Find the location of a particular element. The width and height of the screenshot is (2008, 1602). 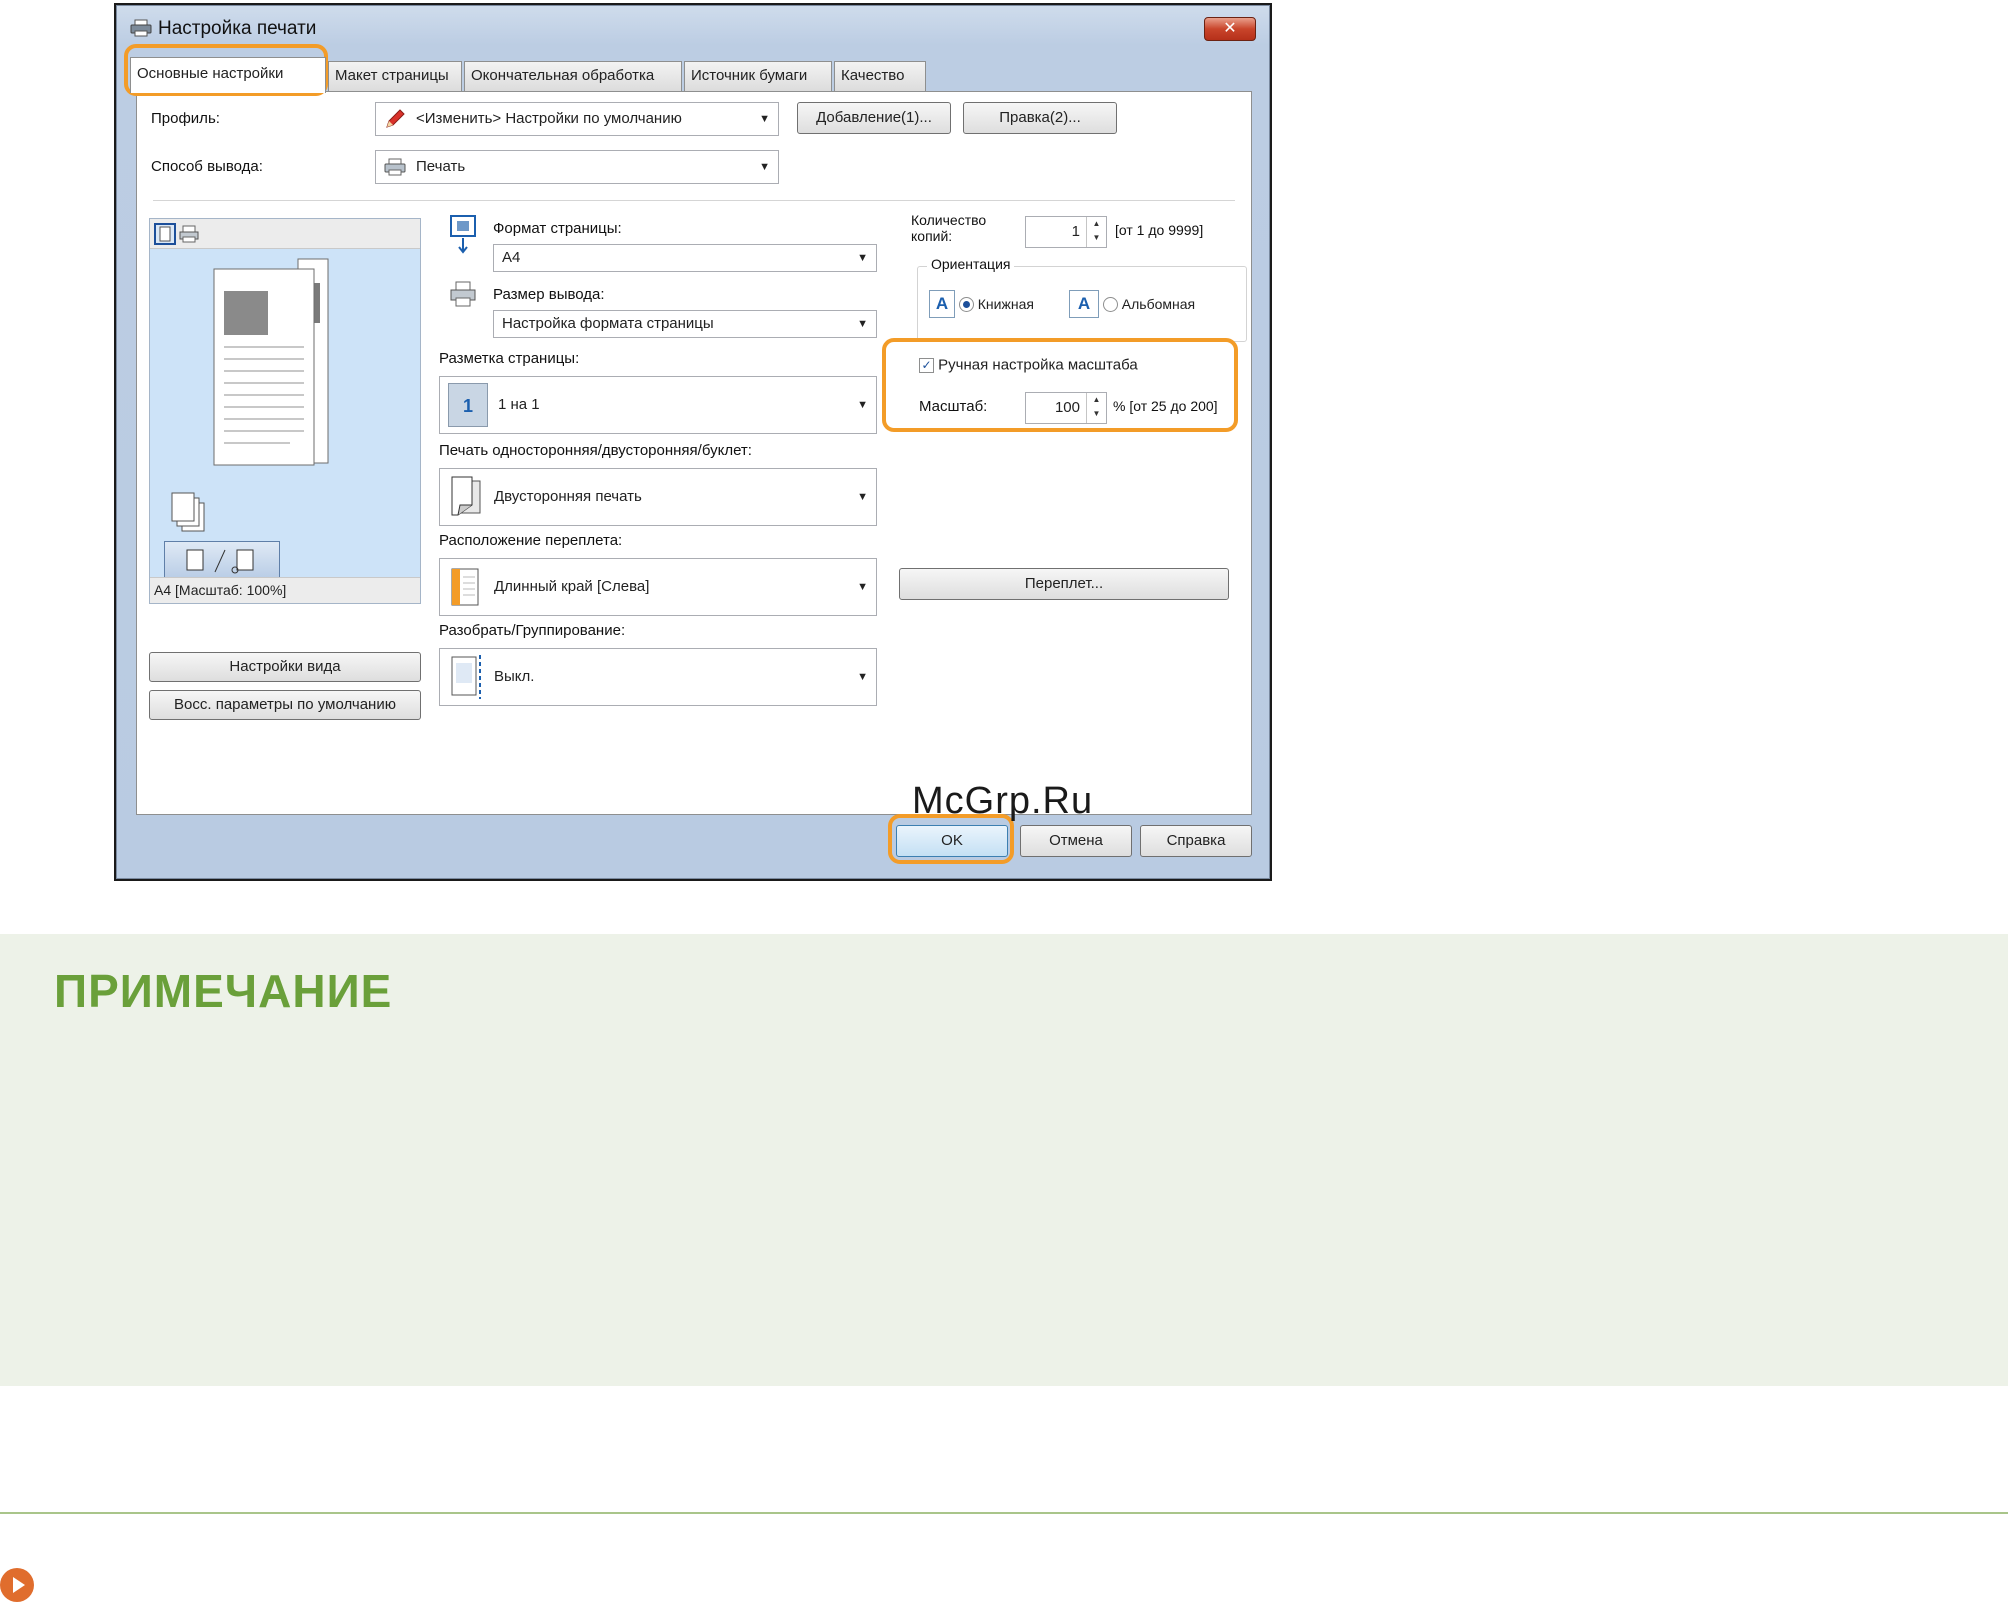

portrait-radio is located at coordinates (966, 304).